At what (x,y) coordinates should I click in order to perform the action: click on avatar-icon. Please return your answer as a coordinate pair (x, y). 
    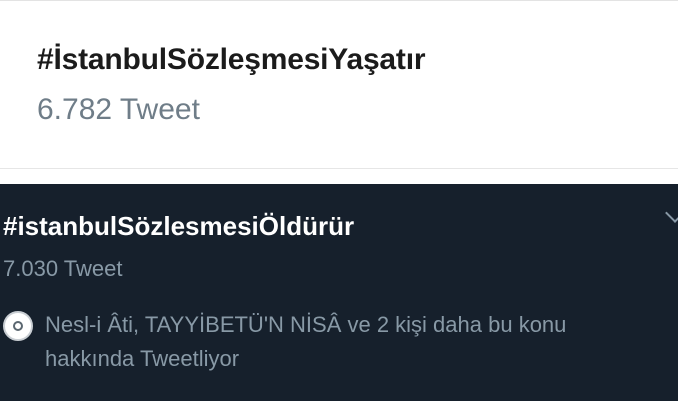
    Looking at the image, I should click on (18, 326).